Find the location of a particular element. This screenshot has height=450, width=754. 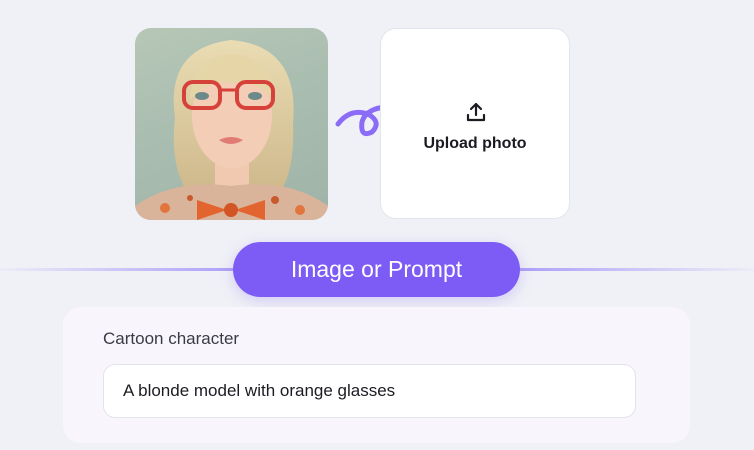

upload-photo-label: Upload photo is located at coordinates (475, 143).